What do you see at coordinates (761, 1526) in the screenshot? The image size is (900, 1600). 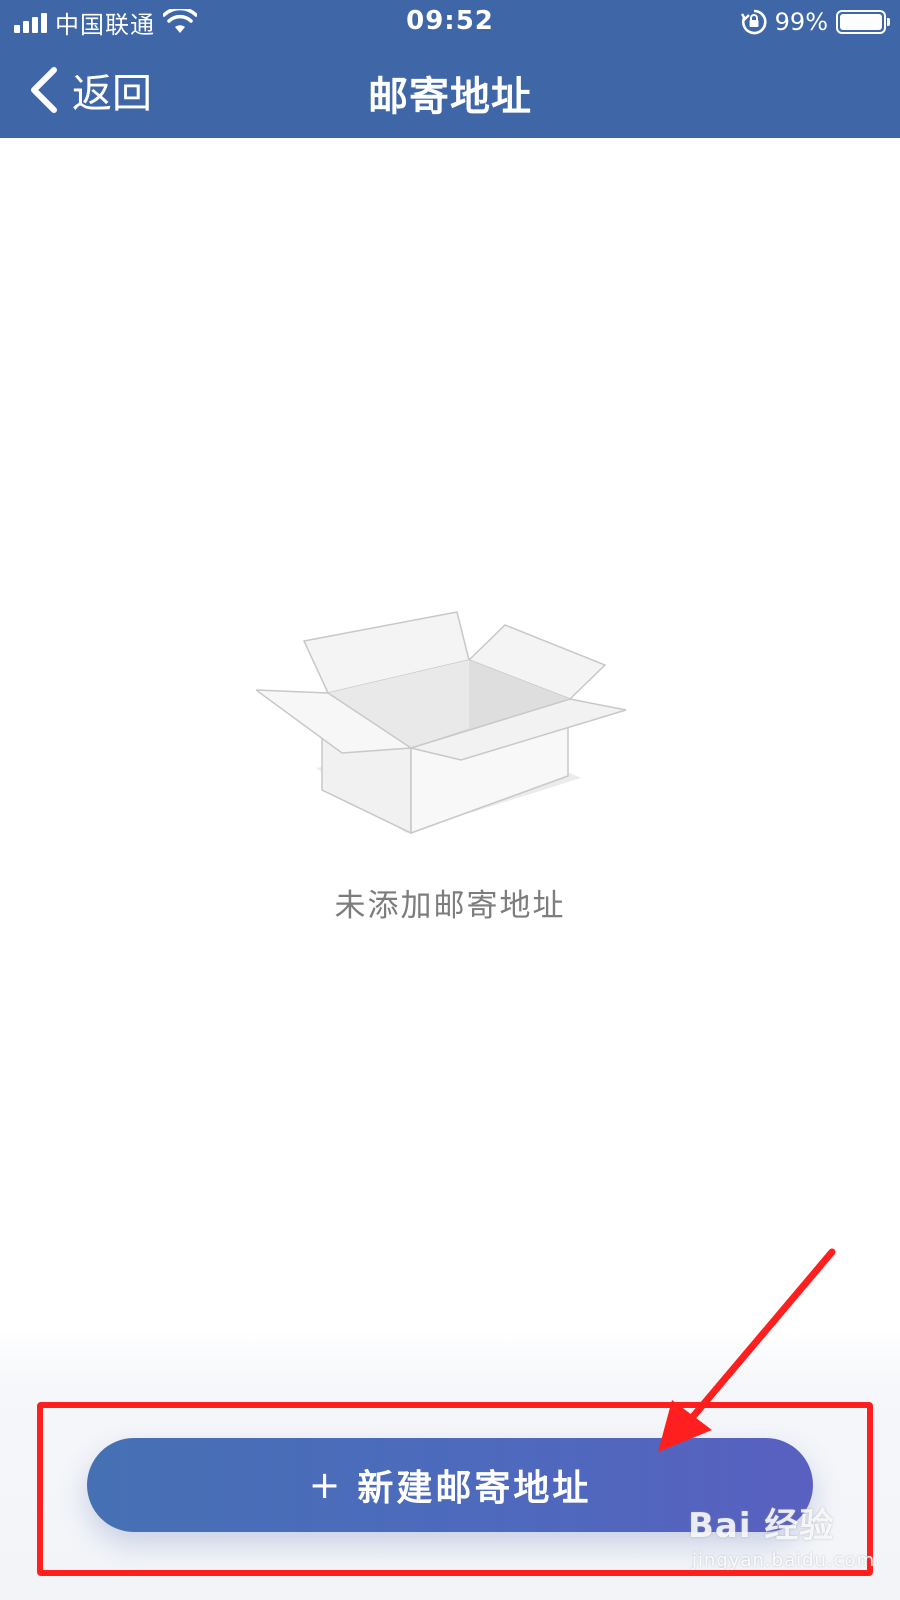 I see `watermark-brand: Bai 经验` at bounding box center [761, 1526].